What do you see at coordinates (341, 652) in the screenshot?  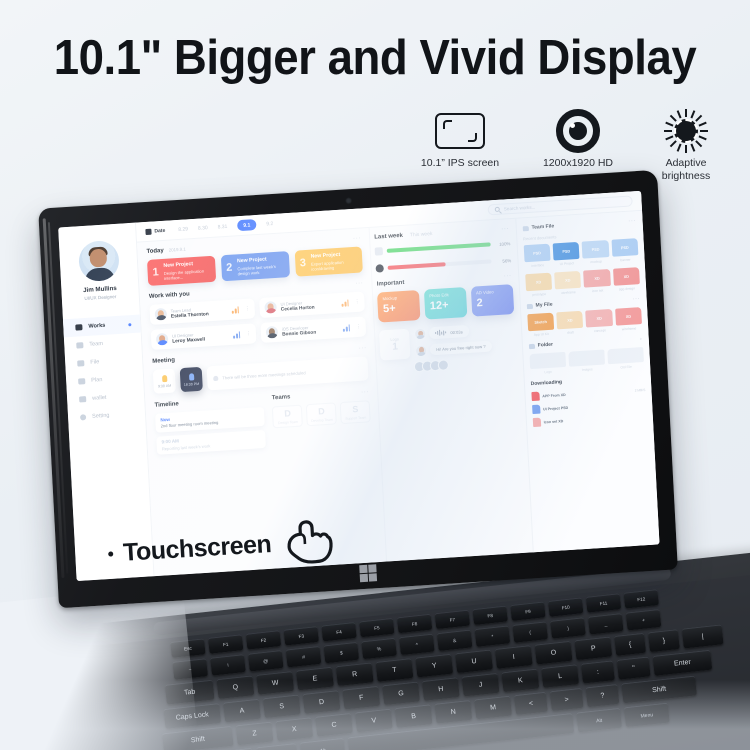 I see `key-$: $` at bounding box center [341, 652].